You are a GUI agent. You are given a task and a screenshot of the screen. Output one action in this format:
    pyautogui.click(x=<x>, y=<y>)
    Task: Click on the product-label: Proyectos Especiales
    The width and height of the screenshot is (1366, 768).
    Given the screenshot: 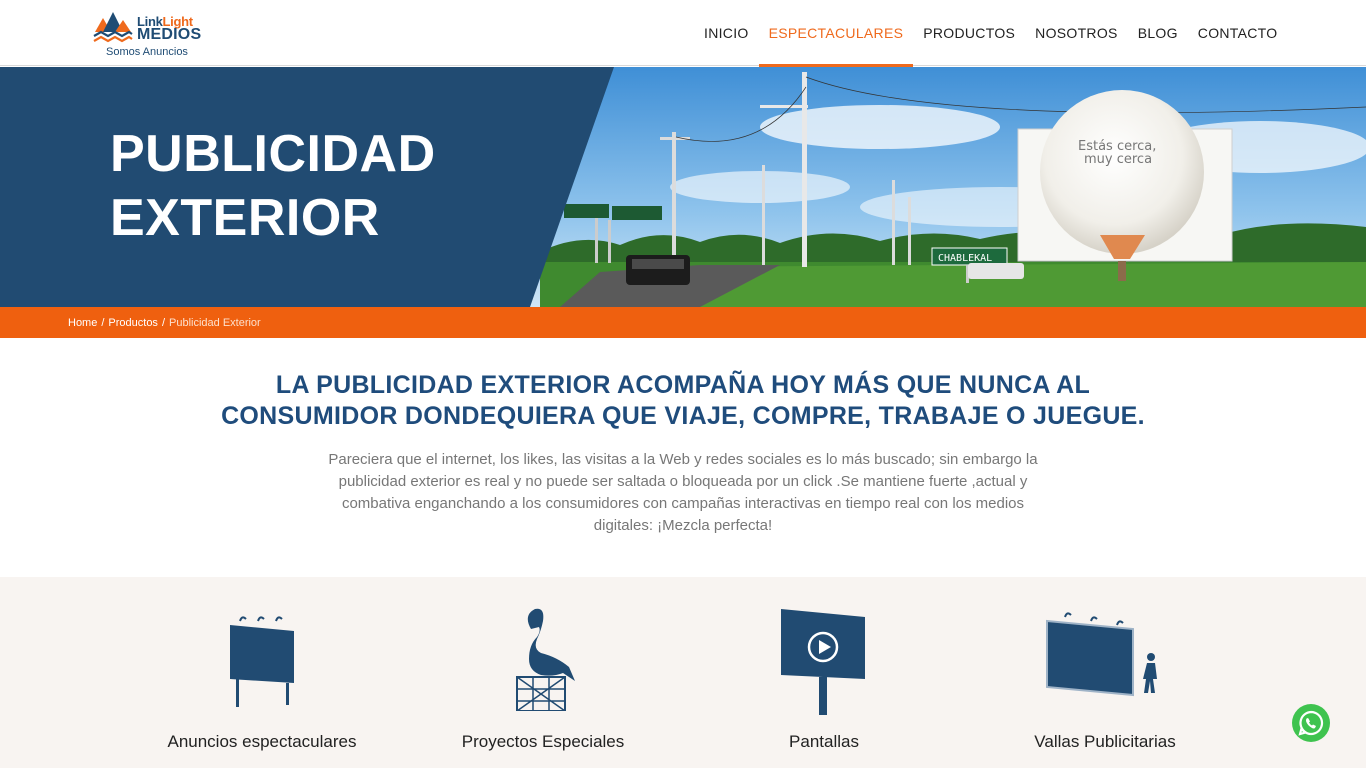 What is the action you would take?
    pyautogui.click(x=543, y=741)
    